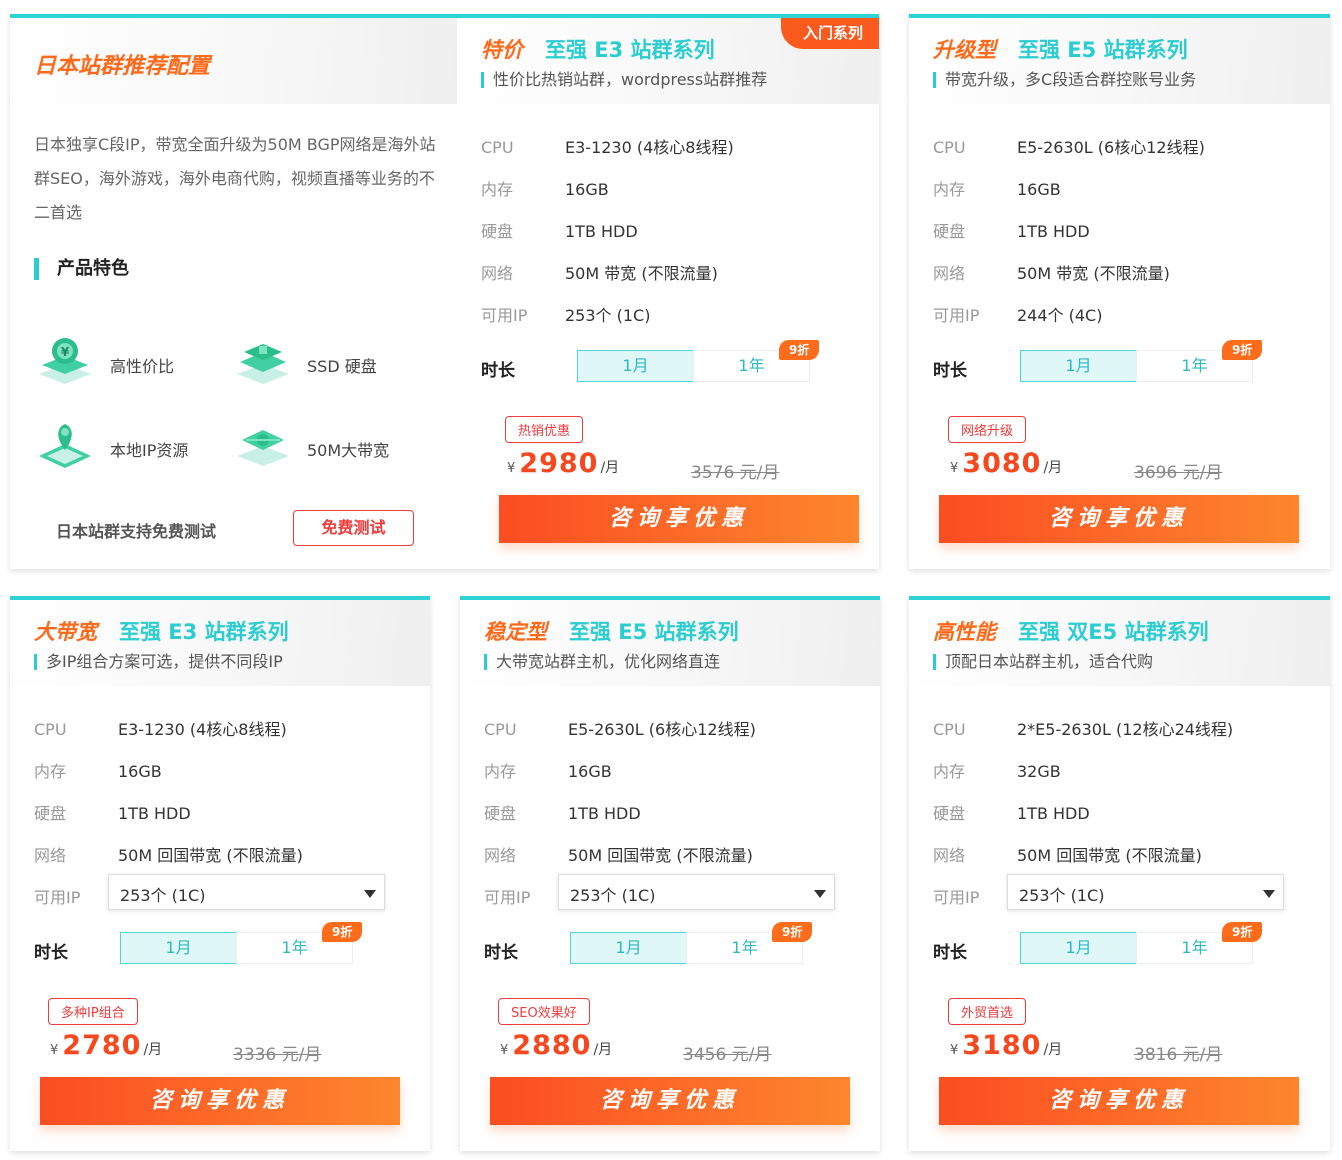 This screenshot has width=1342, height=1160. What do you see at coordinates (348, 450) in the screenshot?
I see `feature-label: 50M大带宽` at bounding box center [348, 450].